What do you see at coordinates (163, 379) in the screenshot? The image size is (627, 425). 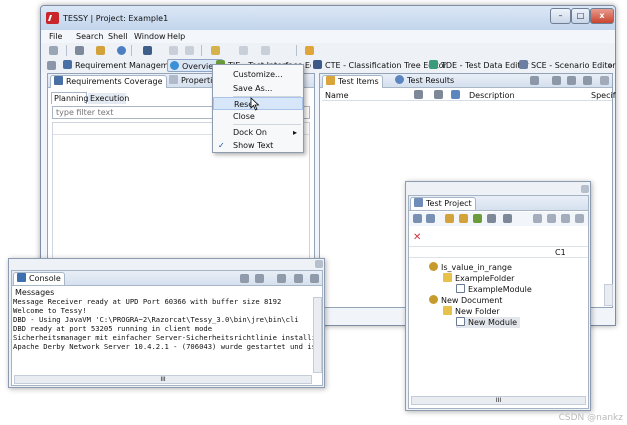 I see `console-horizontal-scrollbar: III` at bounding box center [163, 379].